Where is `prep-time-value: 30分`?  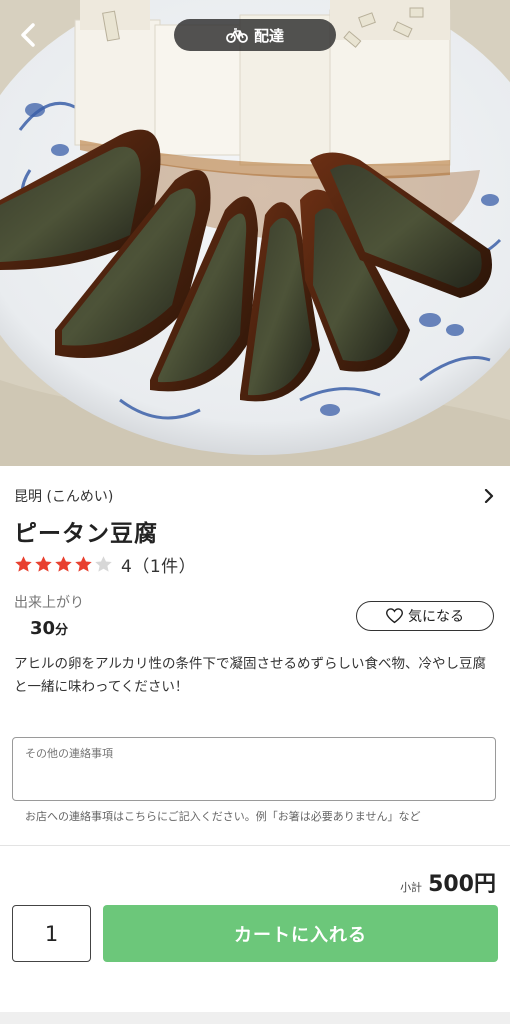 prep-time-value: 30分 is located at coordinates (49, 628).